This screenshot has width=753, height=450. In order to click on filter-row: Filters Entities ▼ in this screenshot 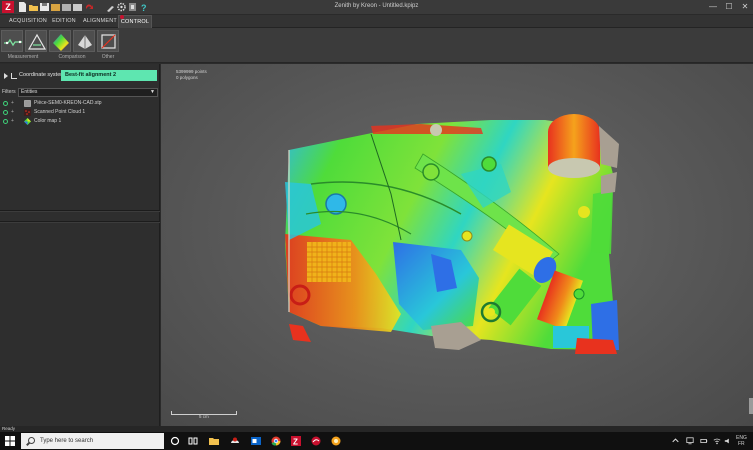, I will do `click(80, 92)`.